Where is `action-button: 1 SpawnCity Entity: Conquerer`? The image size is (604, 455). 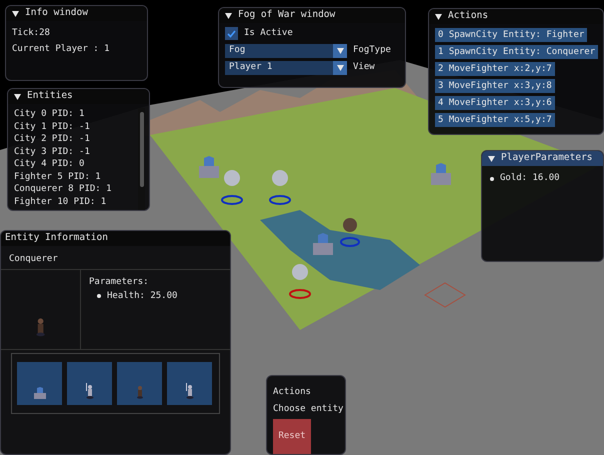
action-button: 1 SpawnCity Entity: Conquerer is located at coordinates (516, 52).